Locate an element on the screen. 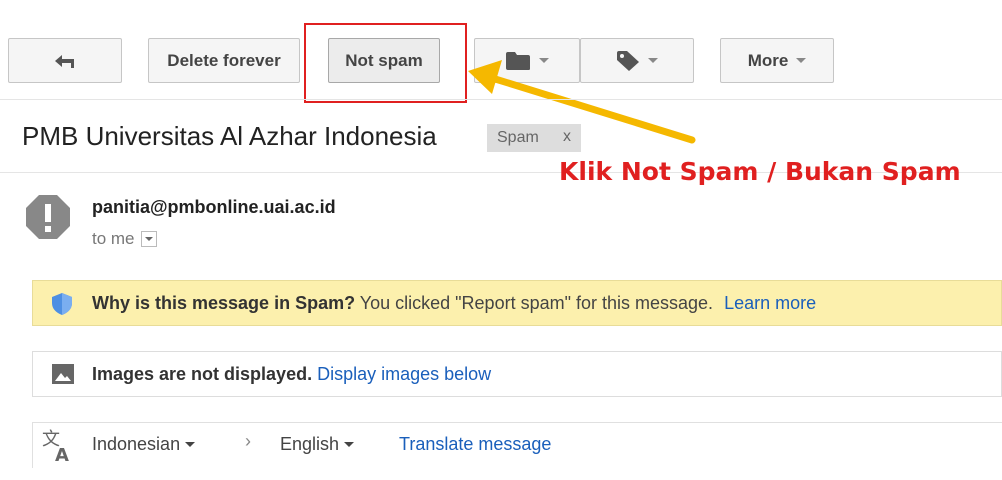 This screenshot has height=480, width=1002. display-images-link: Display images below is located at coordinates (404, 374).